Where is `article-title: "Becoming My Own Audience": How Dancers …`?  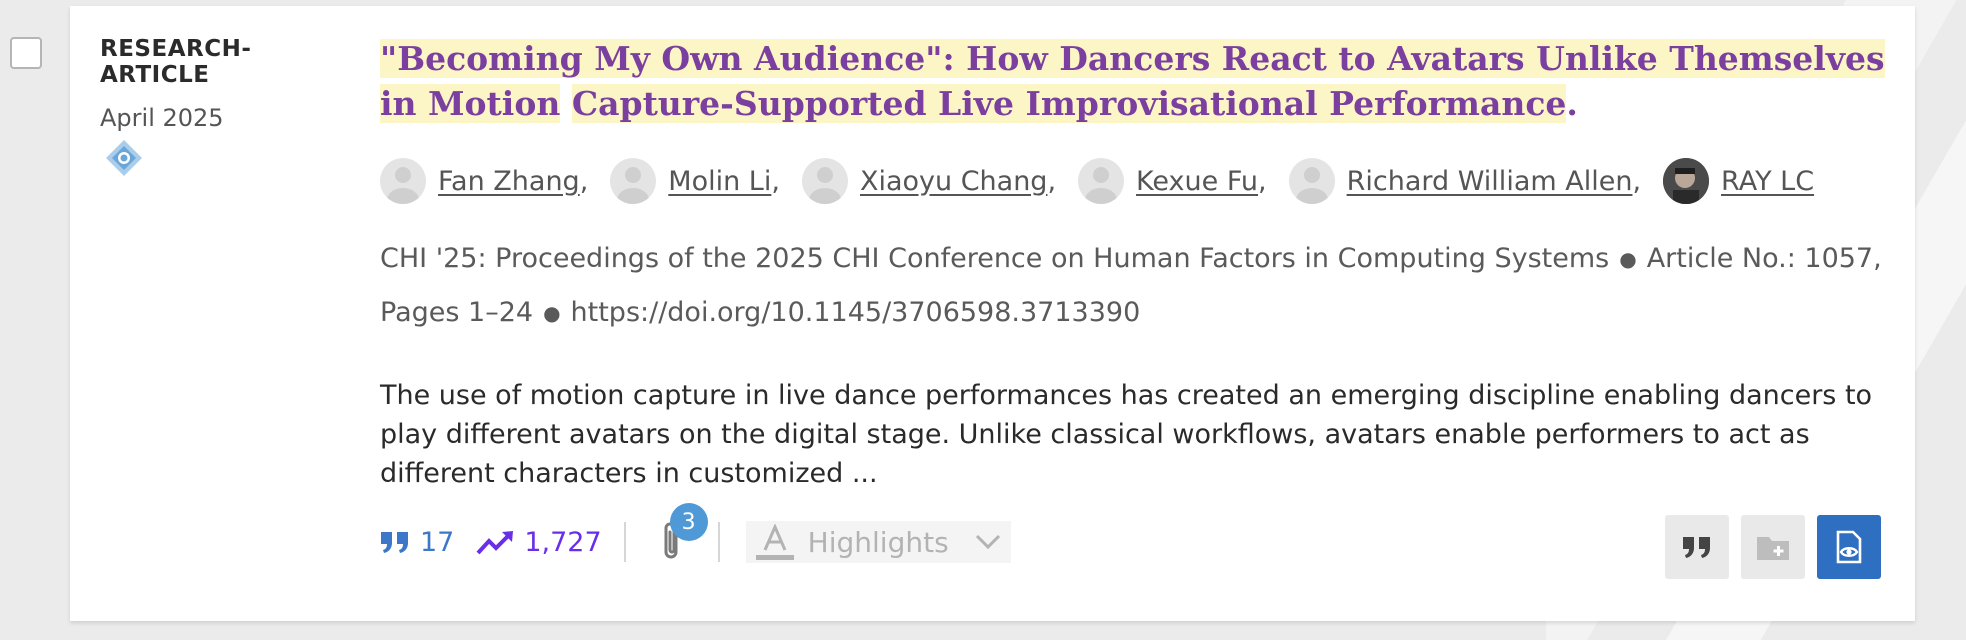 article-title: "Becoming My Own Audience": How Dancers … is located at coordinates (1140, 81).